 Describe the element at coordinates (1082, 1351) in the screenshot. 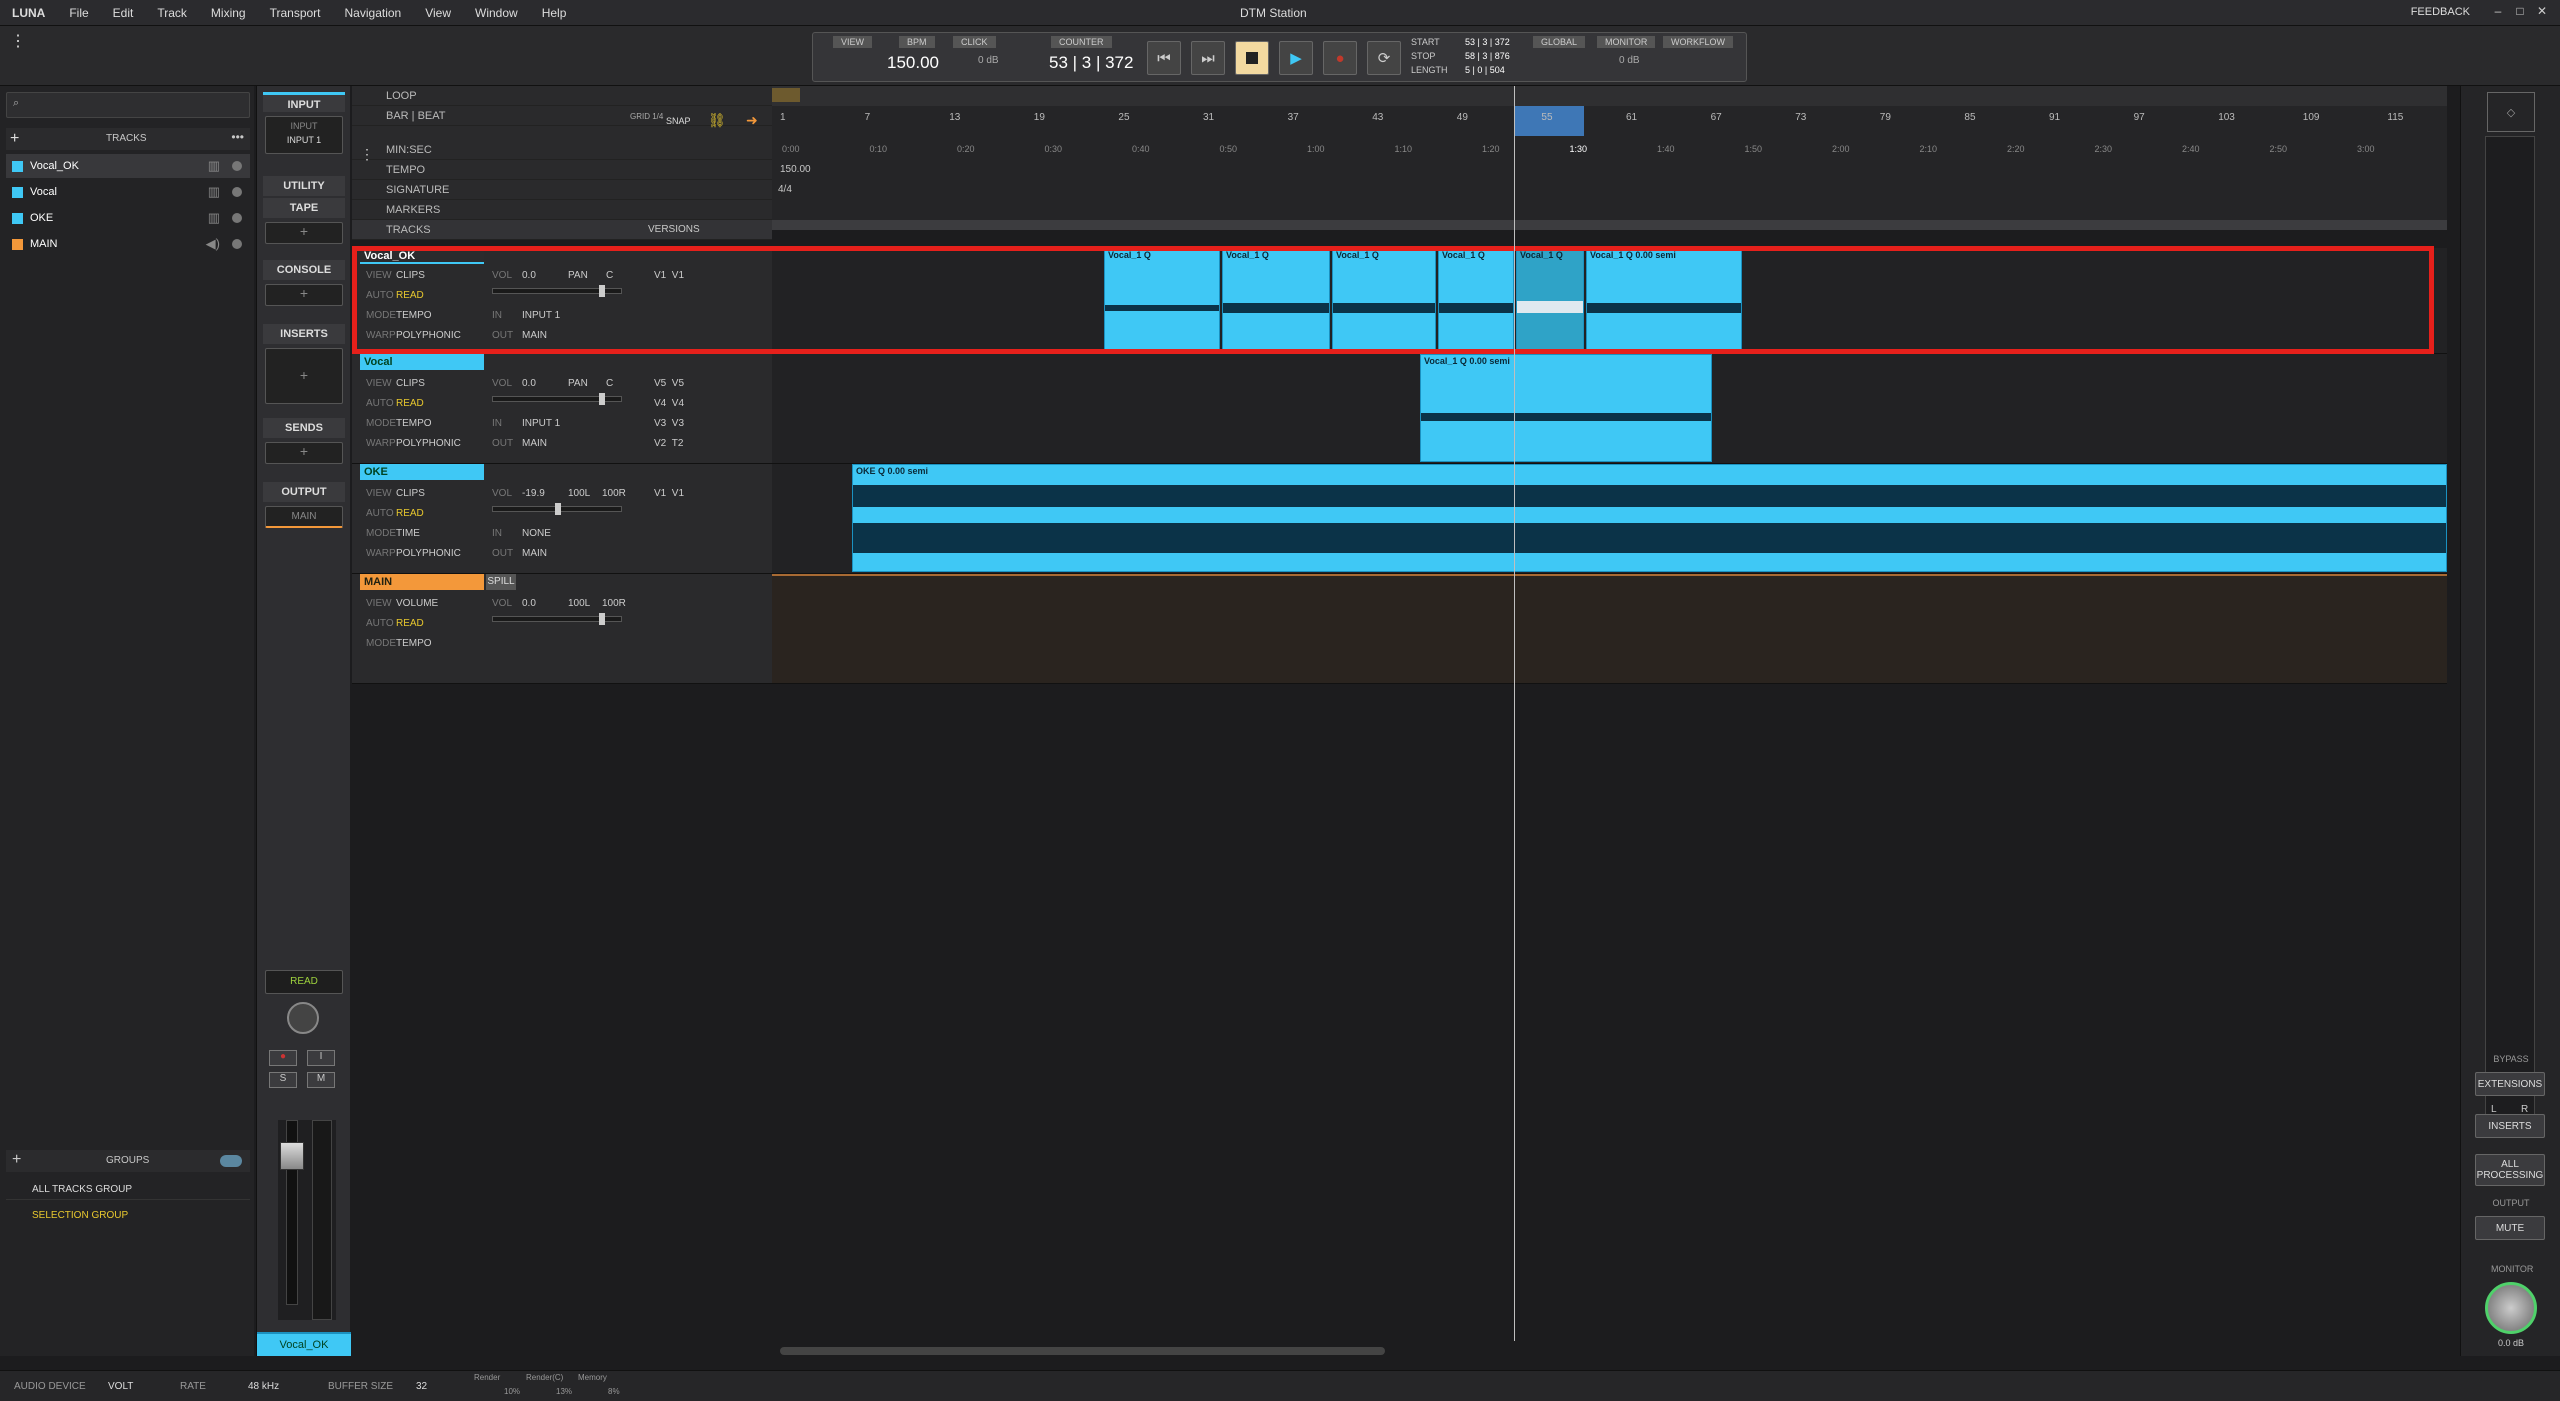

I see `horizontal-scrollbar` at that location.